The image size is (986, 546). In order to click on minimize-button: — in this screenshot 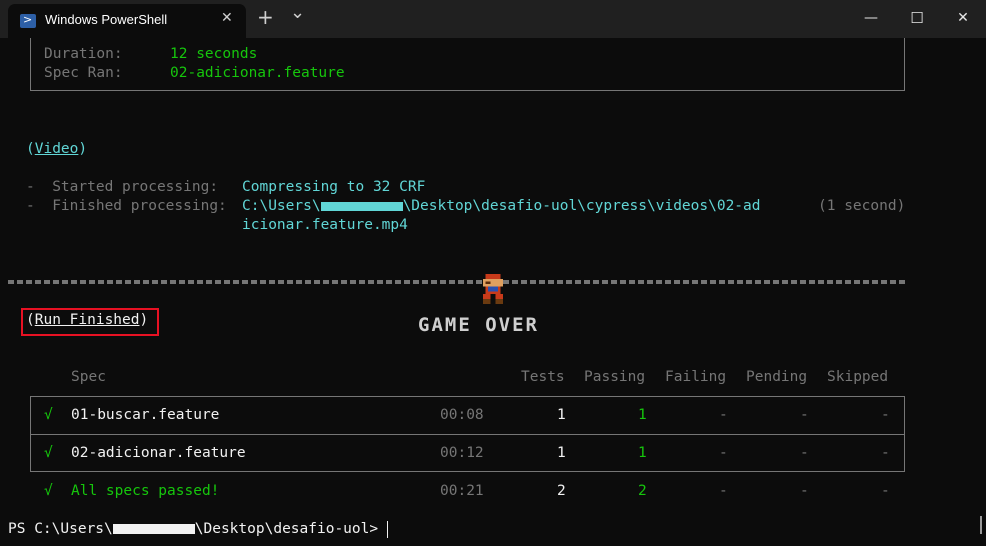, I will do `click(871, 18)`.